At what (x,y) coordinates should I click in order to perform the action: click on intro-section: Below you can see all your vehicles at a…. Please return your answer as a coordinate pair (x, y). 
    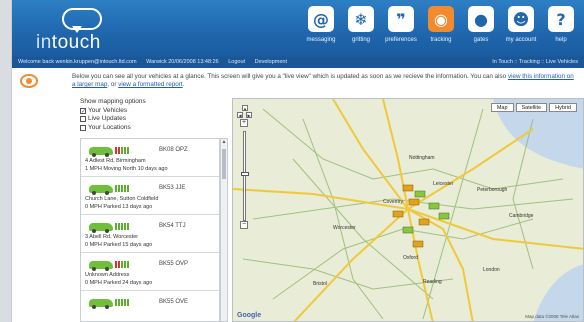
    Looking at the image, I should click on (298, 83).